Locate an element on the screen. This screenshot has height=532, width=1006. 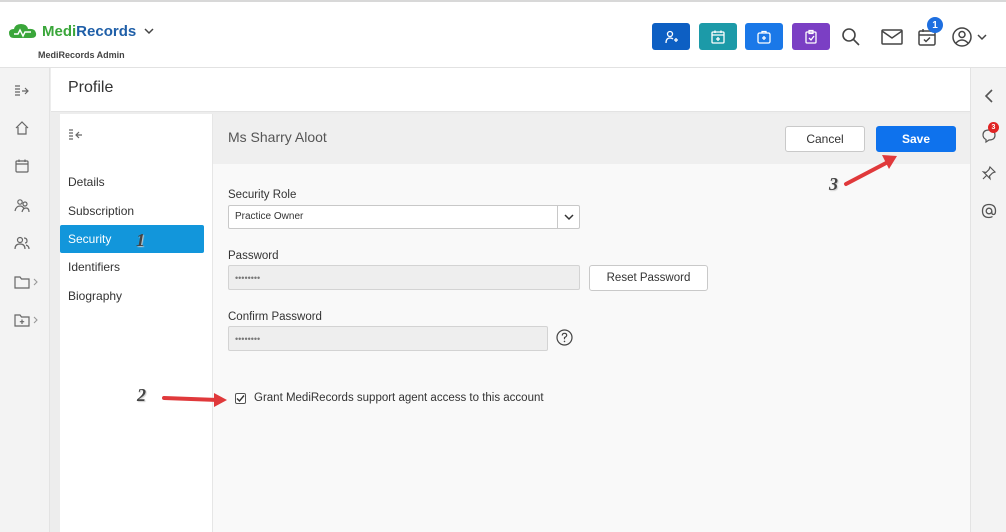
search-button is located at coordinates (851, 37).